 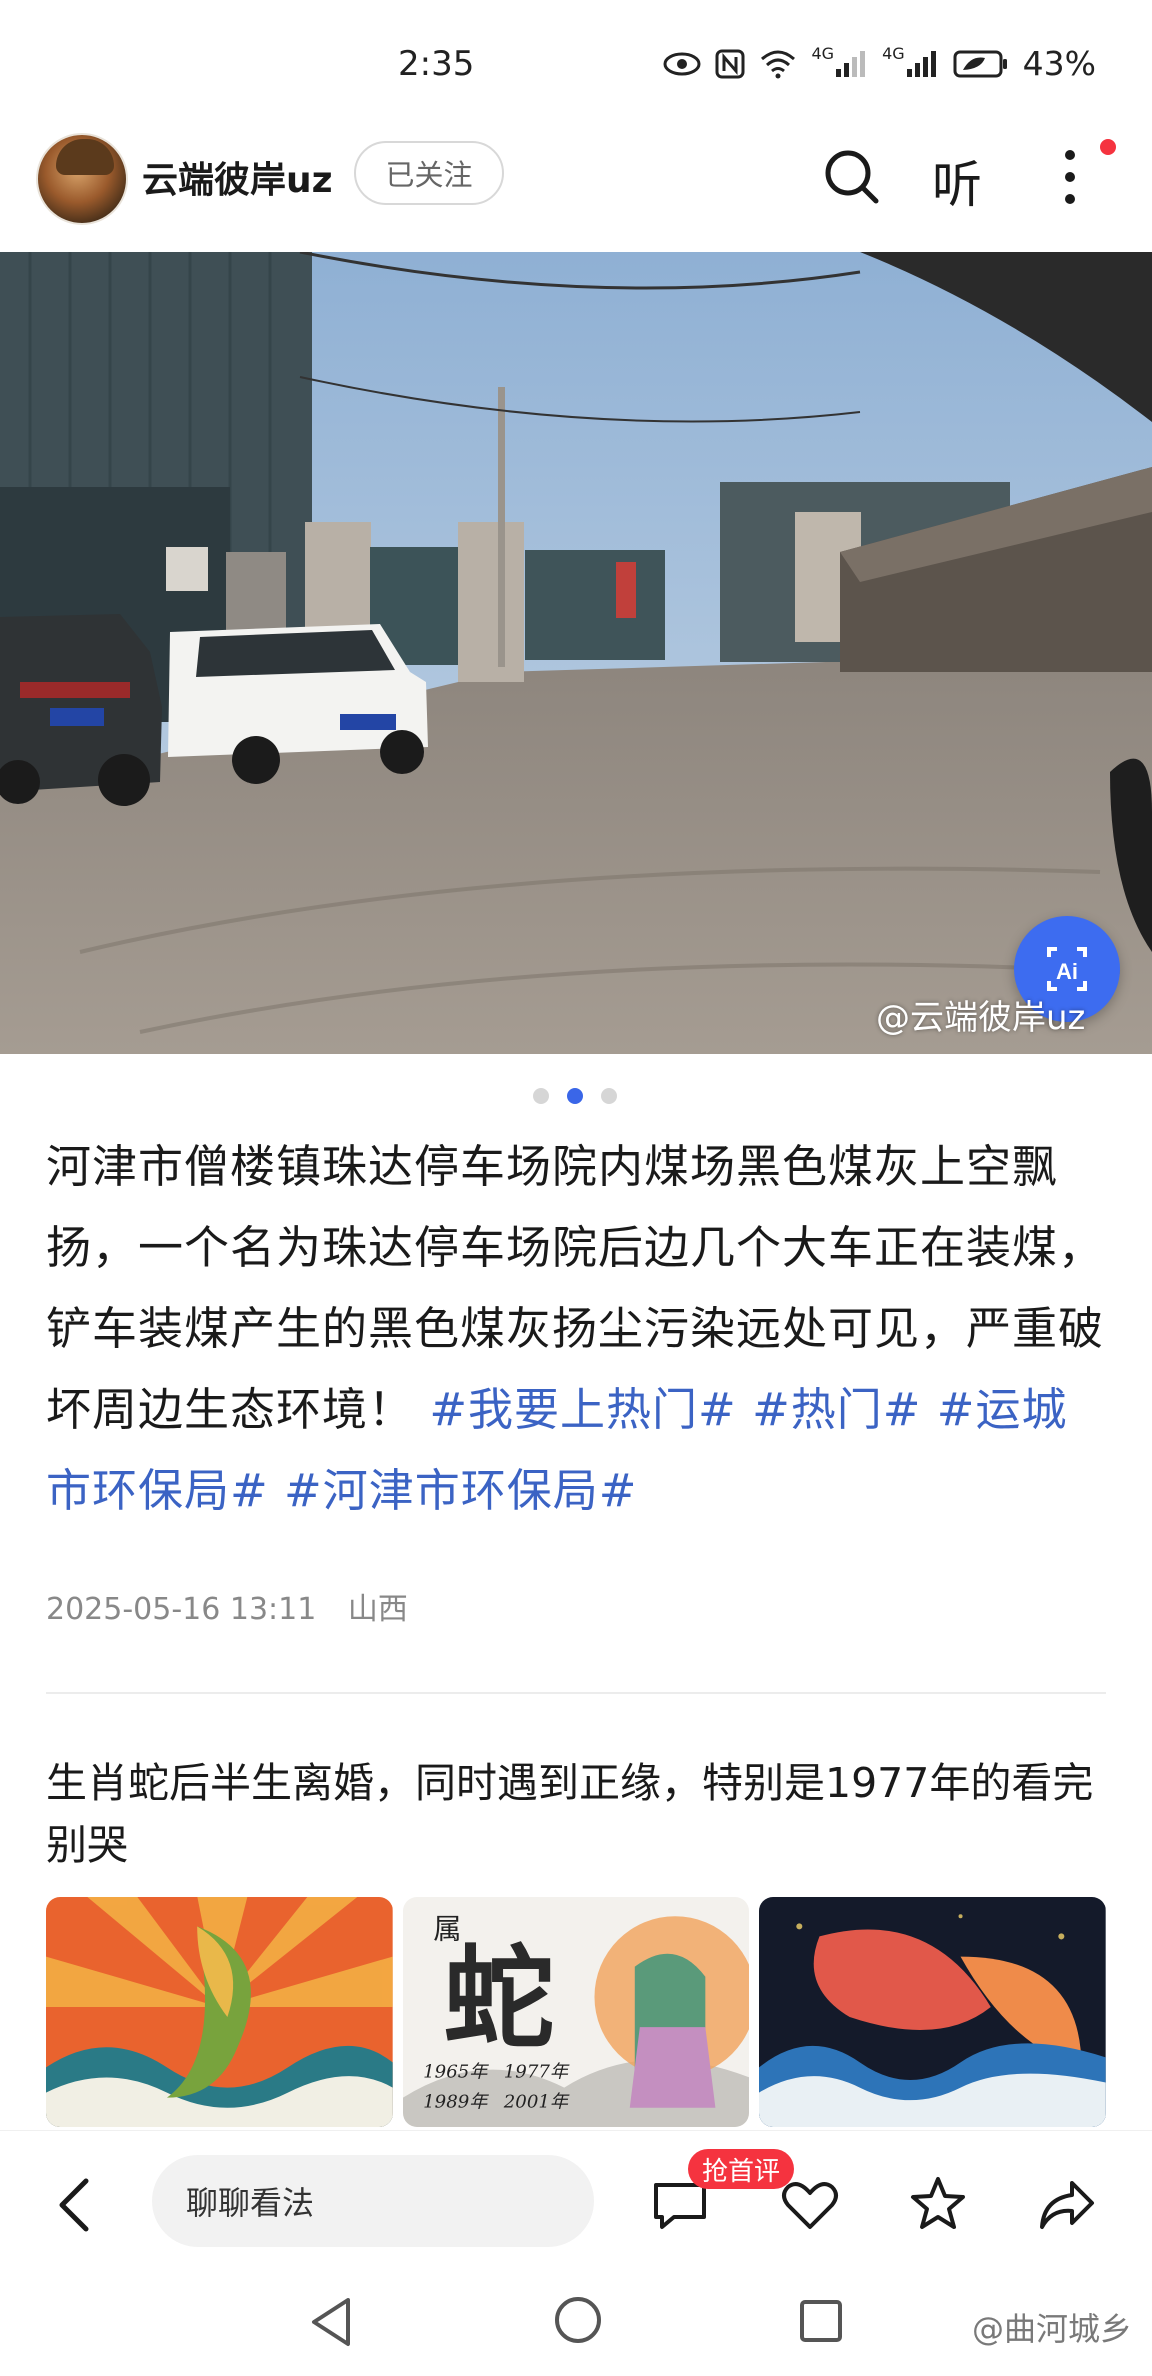 What do you see at coordinates (219, 2012) in the screenshot?
I see `recommended-image-koi` at bounding box center [219, 2012].